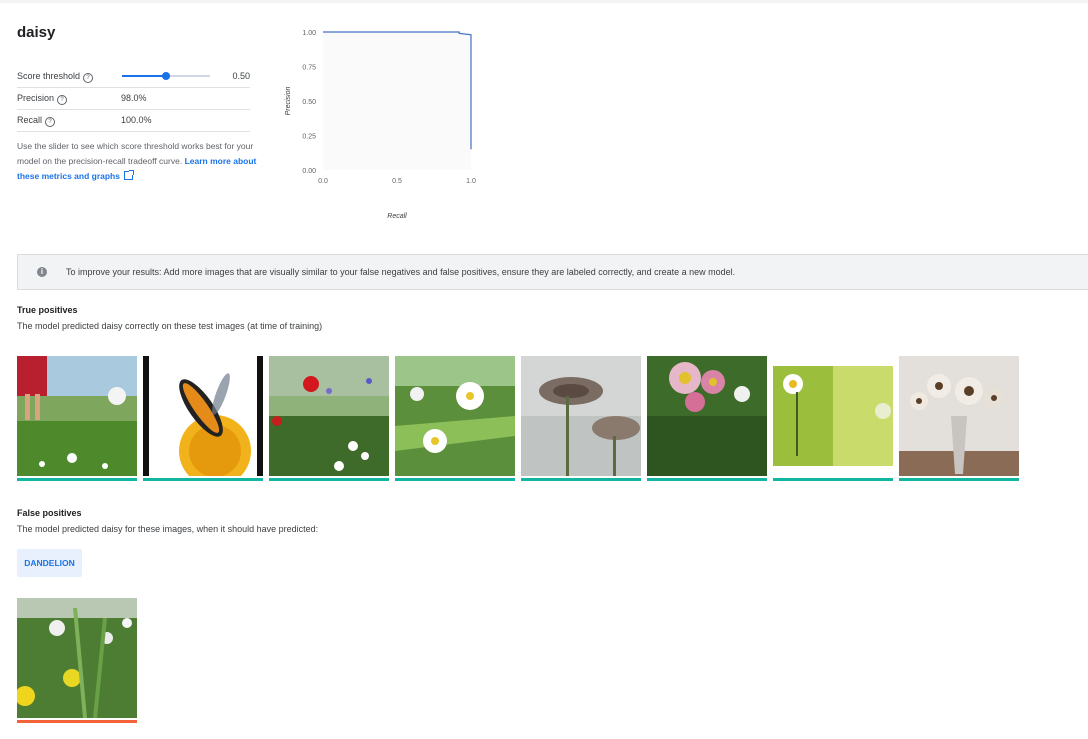 The image size is (1088, 739). I want to click on false-positive-indicator, so click(77, 721).